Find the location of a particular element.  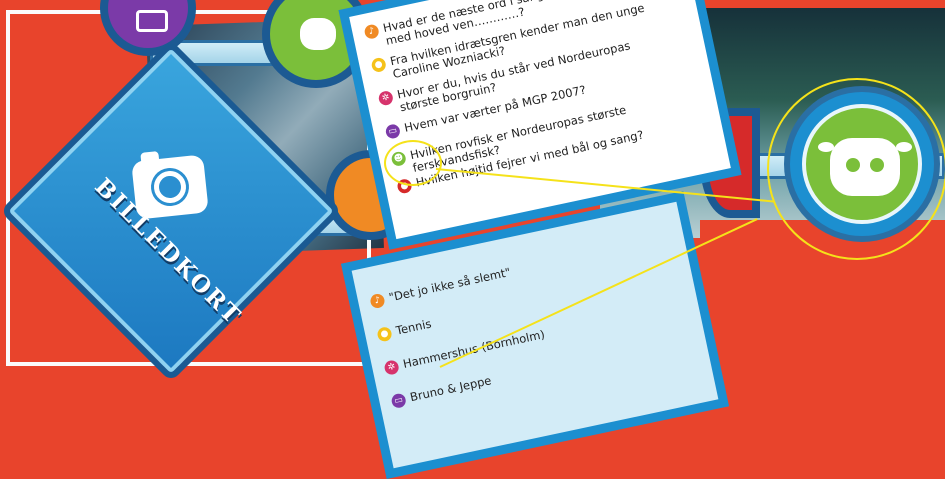

cow-icon is located at coordinates (318, 34).